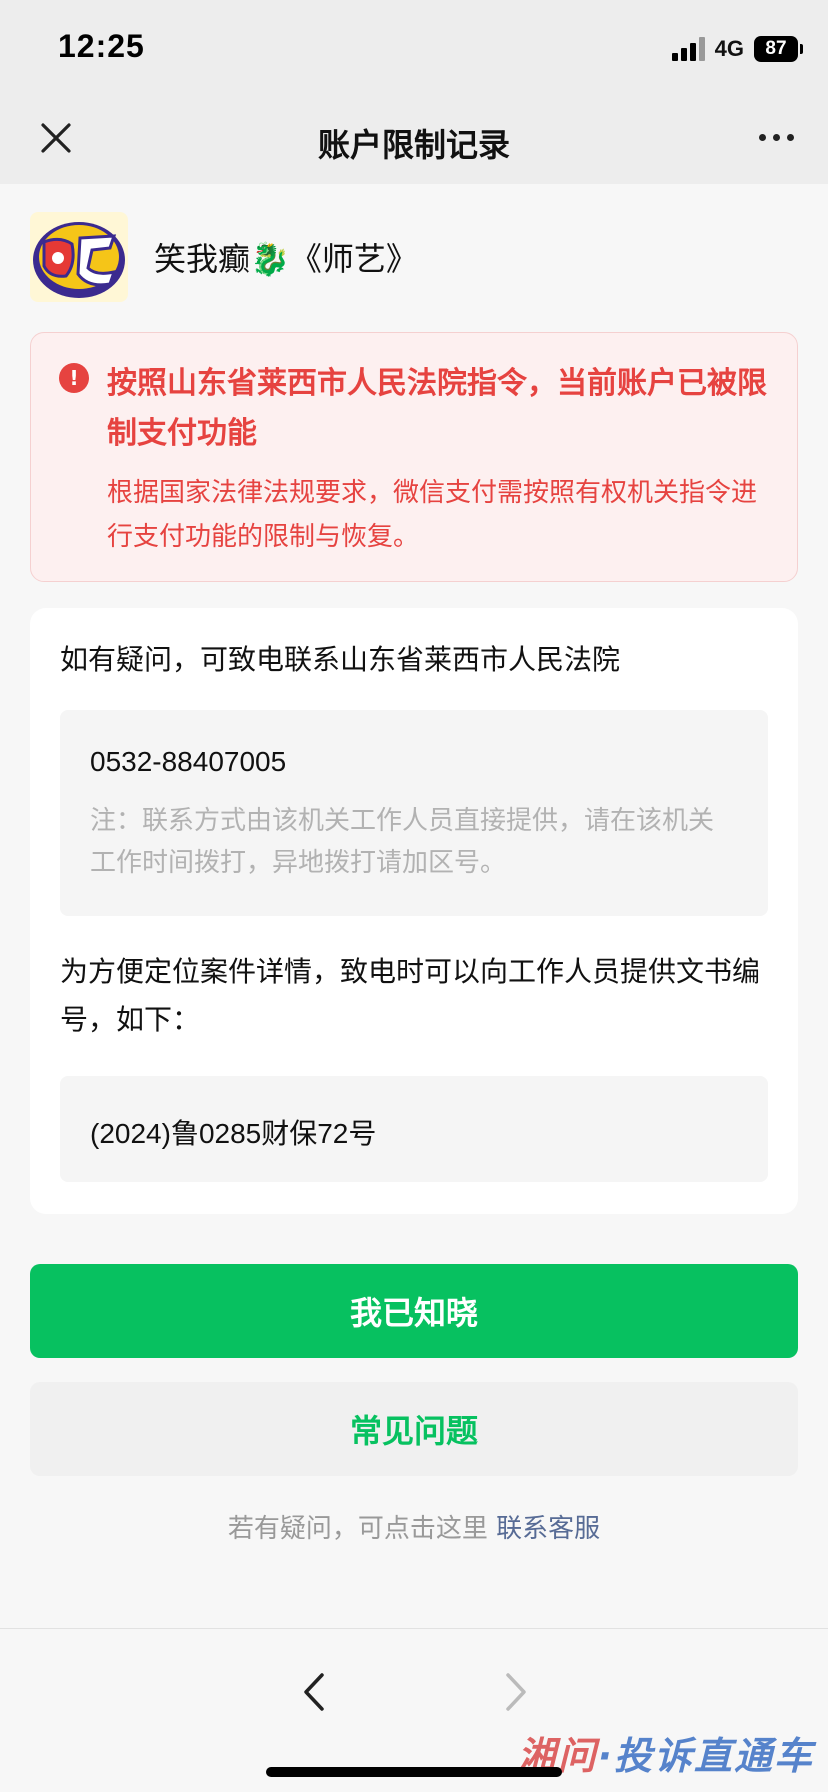 The image size is (828, 1792). Describe the element at coordinates (414, 1772) in the screenshot. I see `home-indicator` at that location.